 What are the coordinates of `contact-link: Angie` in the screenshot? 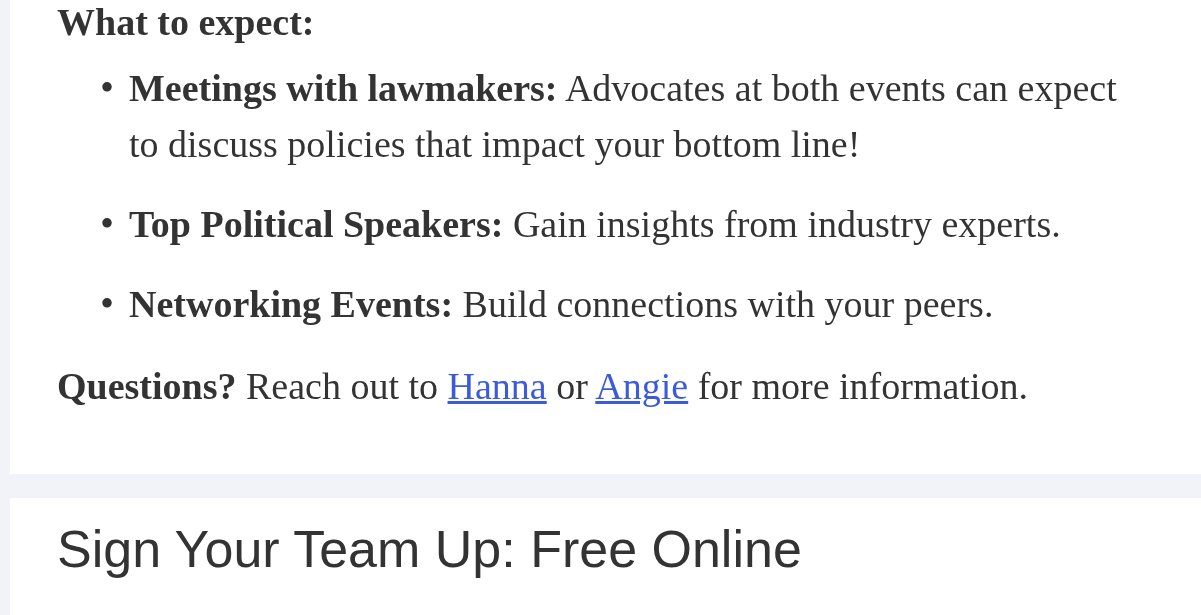 It's located at (642, 386).